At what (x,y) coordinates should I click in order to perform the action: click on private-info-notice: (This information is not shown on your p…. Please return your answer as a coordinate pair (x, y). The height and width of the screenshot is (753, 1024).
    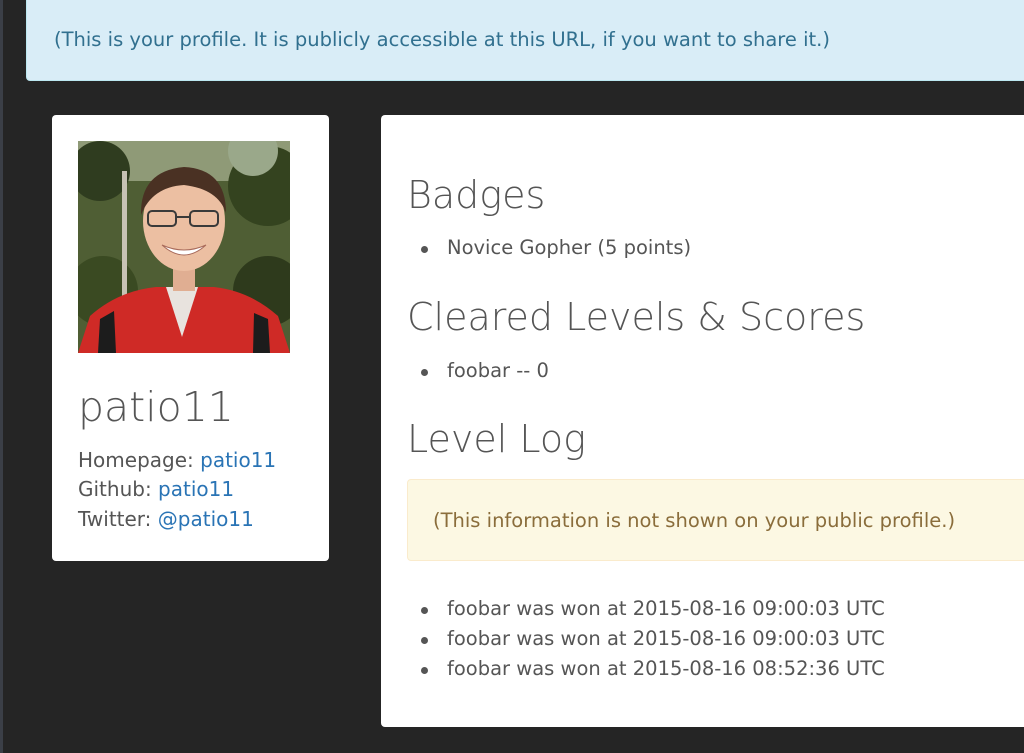
    Looking at the image, I should click on (715, 520).